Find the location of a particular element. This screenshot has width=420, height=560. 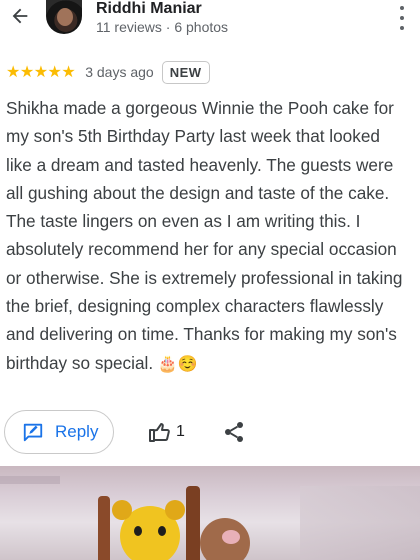

review-date: 3 days ago is located at coordinates (119, 72).